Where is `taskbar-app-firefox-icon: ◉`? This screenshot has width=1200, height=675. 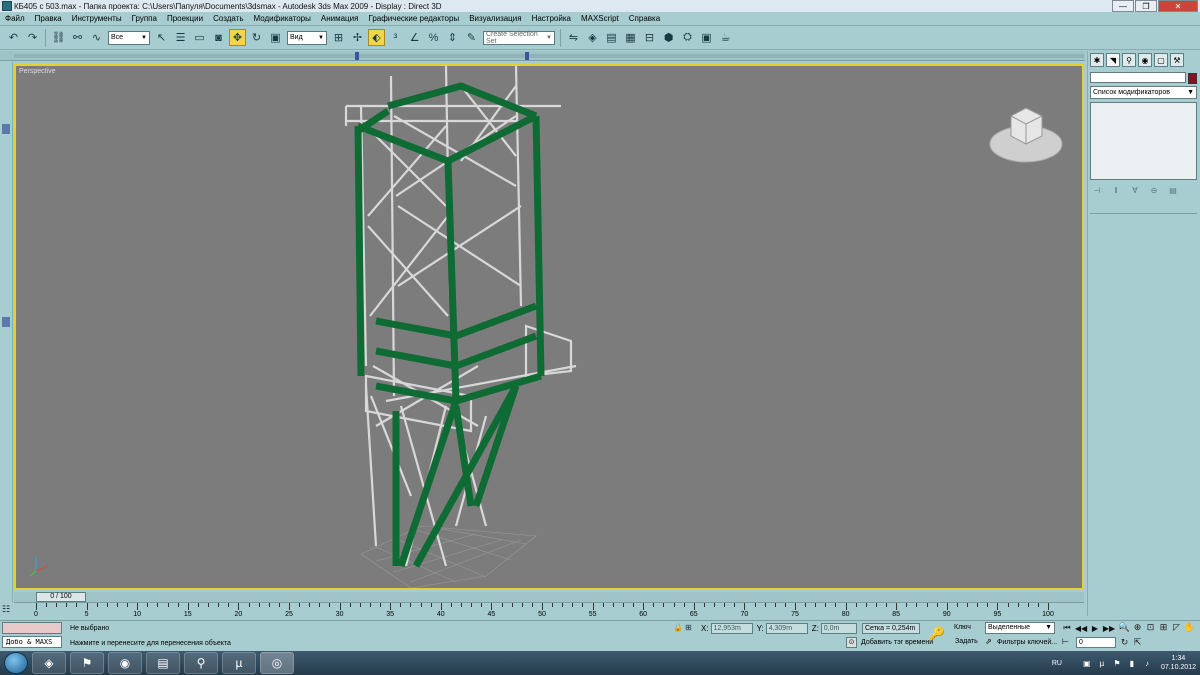 taskbar-app-firefox-icon: ◉ is located at coordinates (125, 663).